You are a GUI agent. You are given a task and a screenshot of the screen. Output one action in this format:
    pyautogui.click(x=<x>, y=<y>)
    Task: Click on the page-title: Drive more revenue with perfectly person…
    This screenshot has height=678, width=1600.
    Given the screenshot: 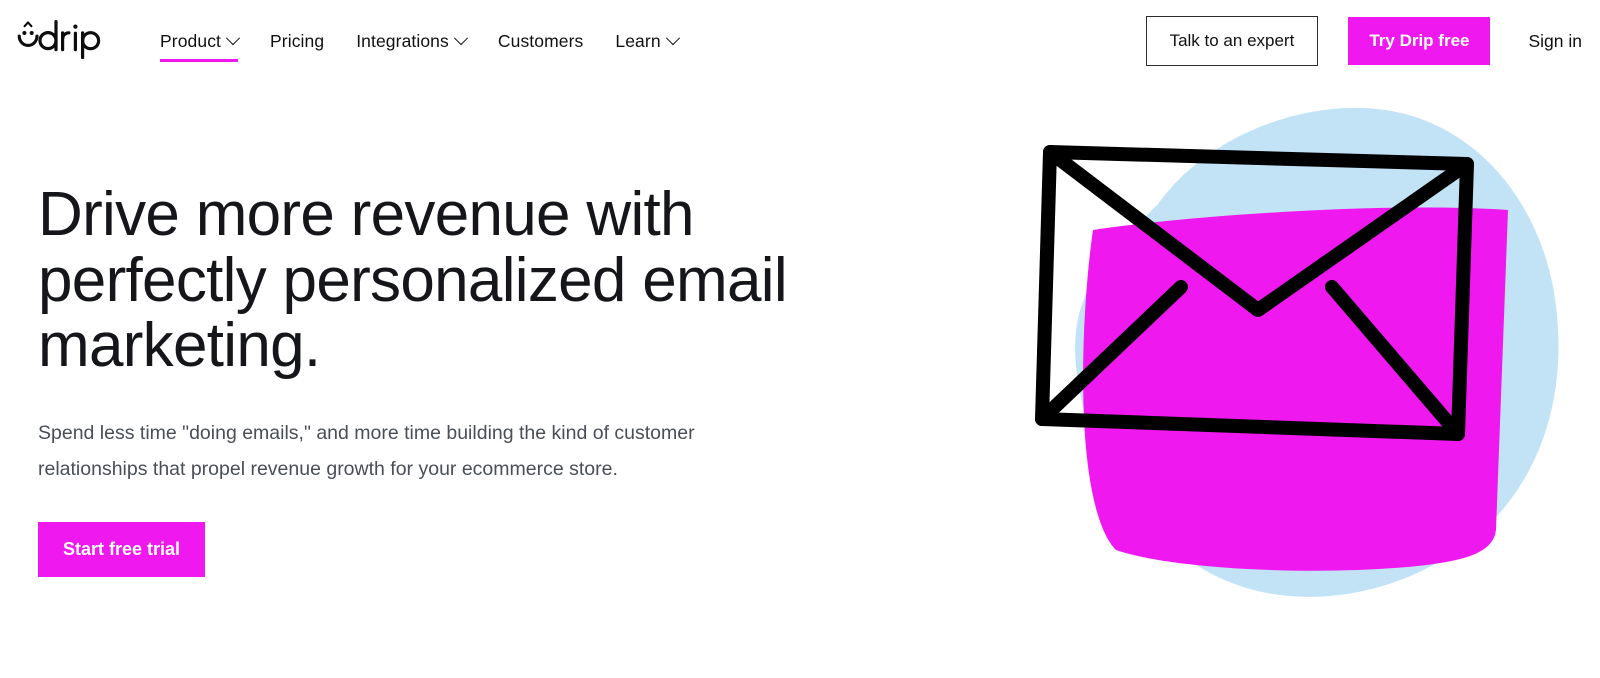 What is the action you would take?
    pyautogui.click(x=413, y=280)
    